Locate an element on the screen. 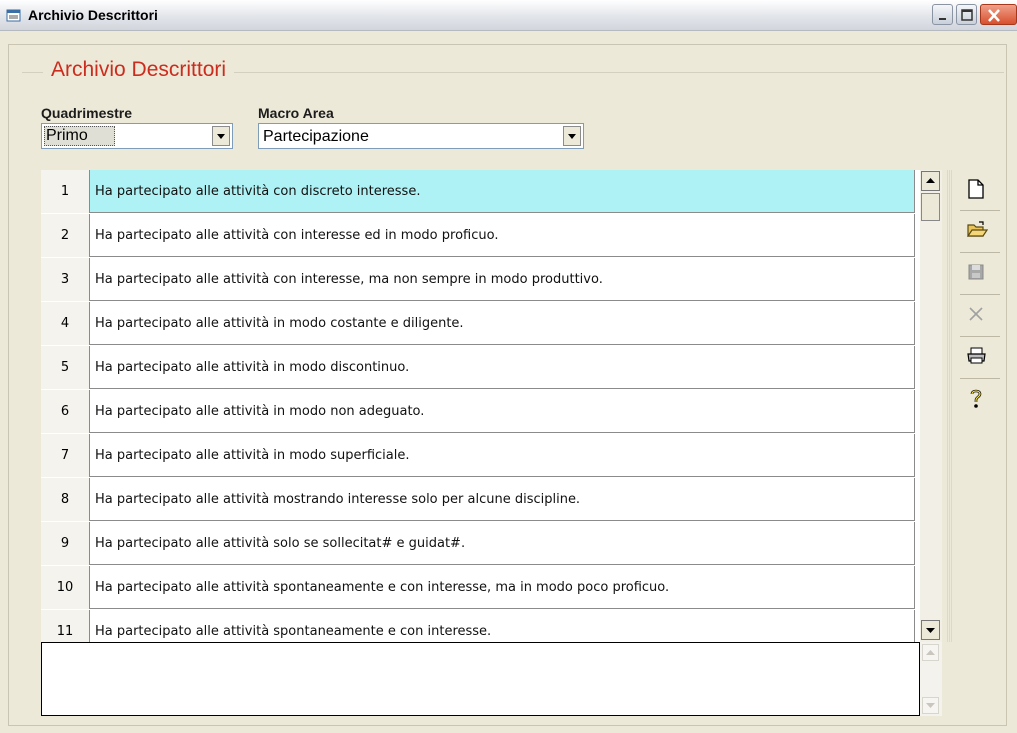 This screenshot has height=733, width=1017. row-number: 1 is located at coordinates (65, 191).